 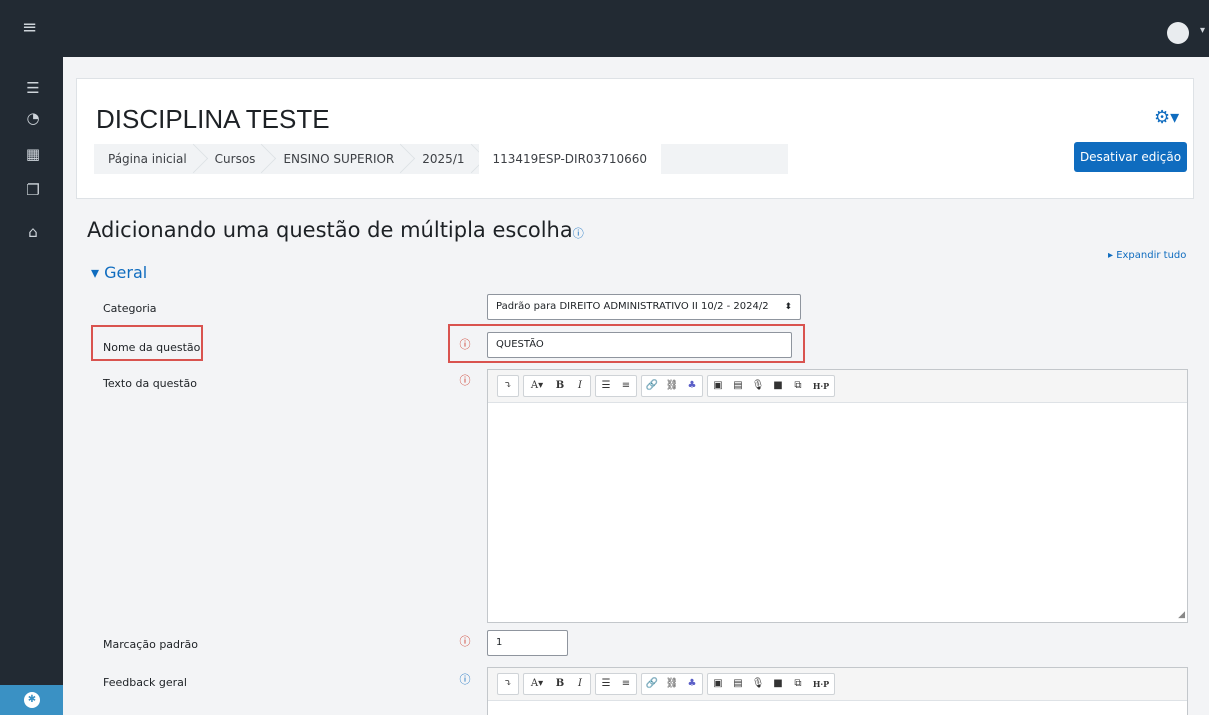 What do you see at coordinates (235, 159) in the screenshot?
I see `breadcrumb-courses: Cursos` at bounding box center [235, 159].